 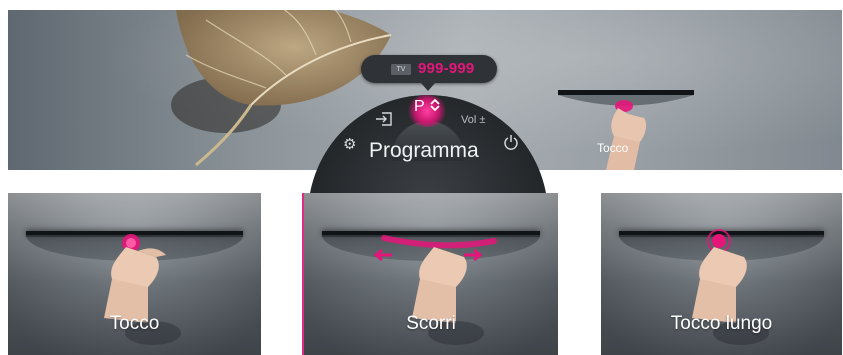 What do you see at coordinates (401, 69) in the screenshot?
I see `tv-icon: TV` at bounding box center [401, 69].